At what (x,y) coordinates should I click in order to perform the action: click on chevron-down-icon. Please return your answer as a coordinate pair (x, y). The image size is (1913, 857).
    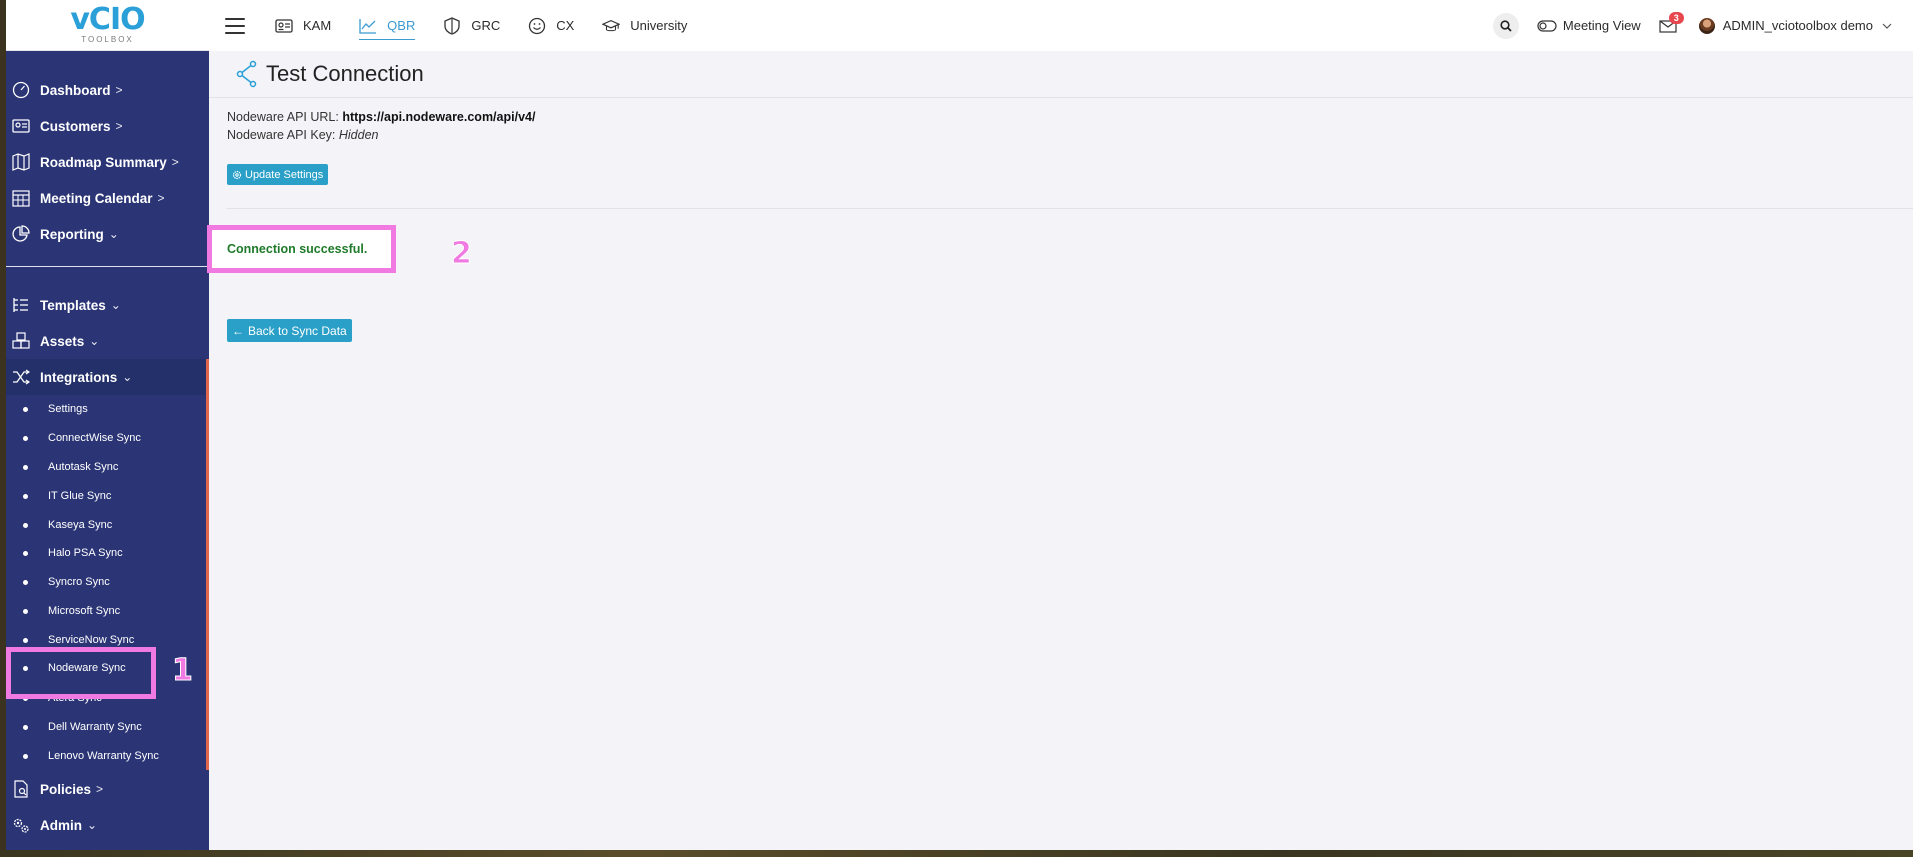
    Looking at the image, I should click on (1887, 26).